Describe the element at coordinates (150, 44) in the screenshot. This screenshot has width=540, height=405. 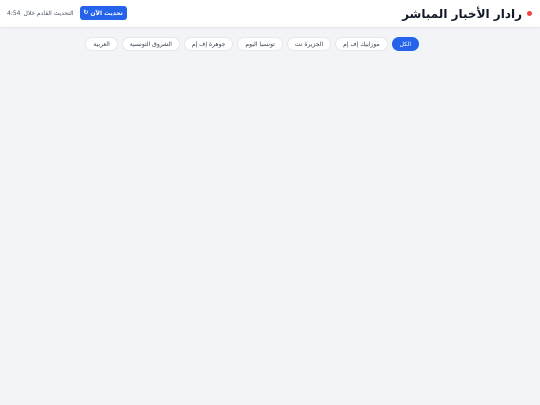
I see `filter-chip-alchourouk: الشروق التونسية` at that location.